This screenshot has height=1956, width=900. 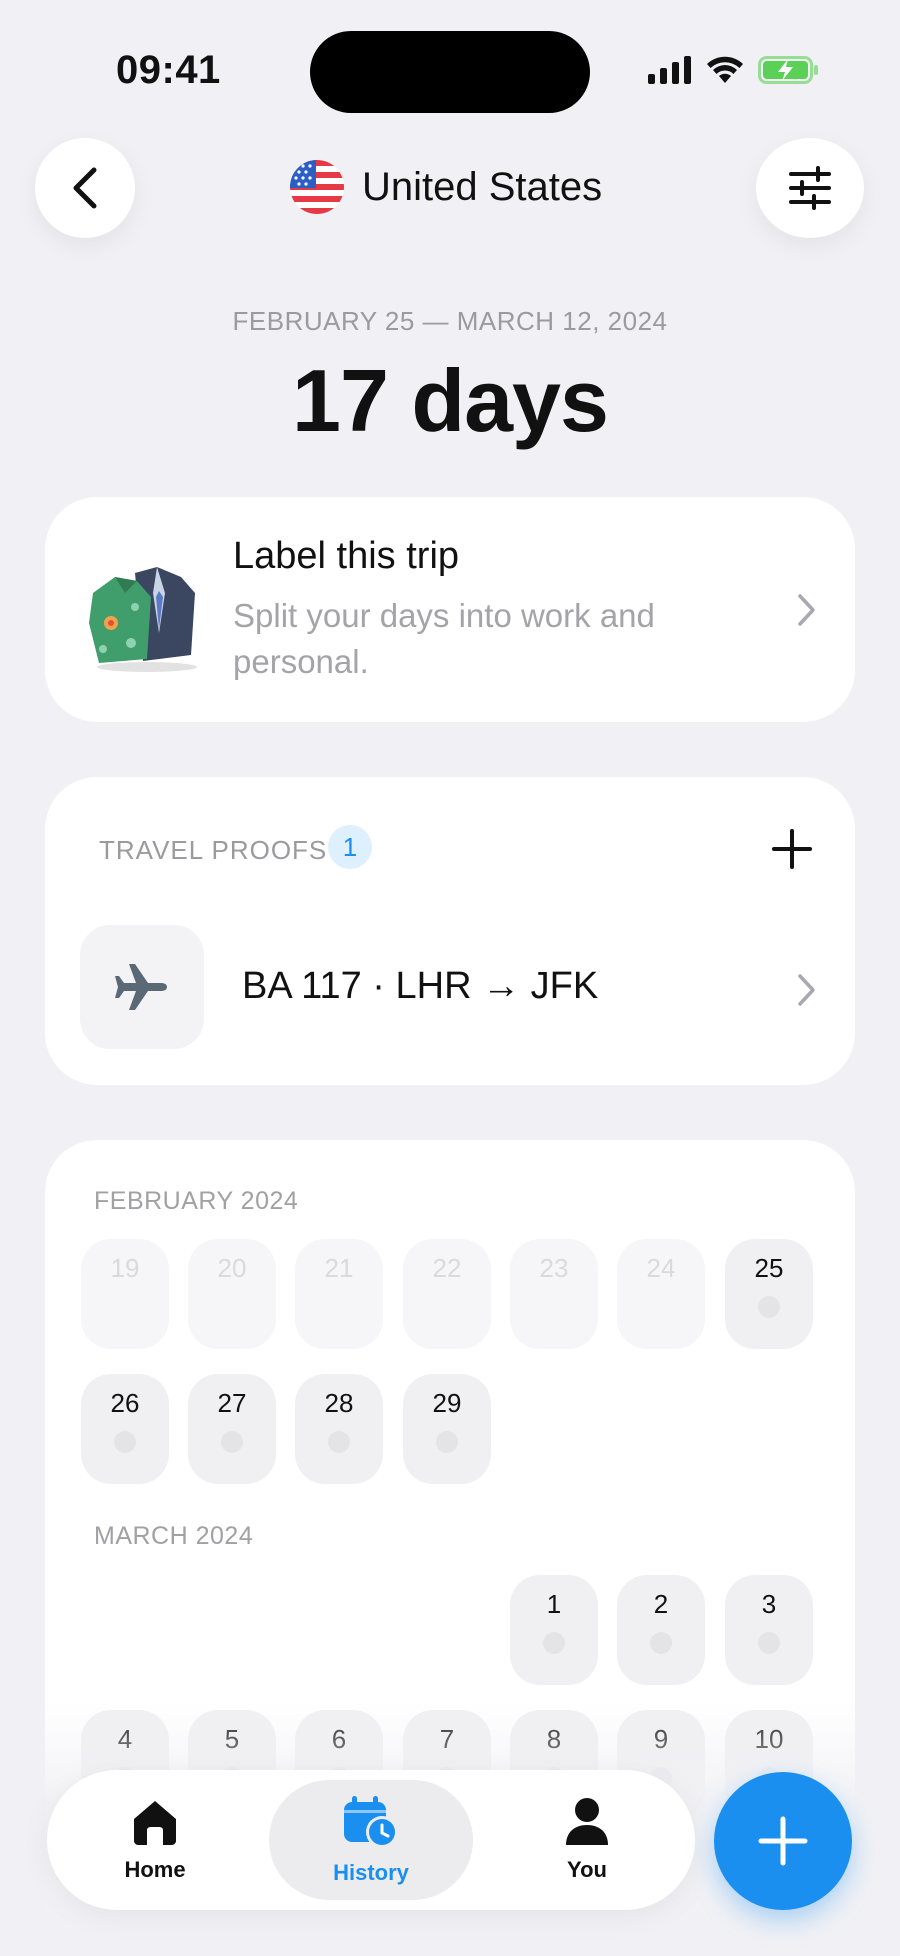 What do you see at coordinates (661, 1630) in the screenshot?
I see `calendar-day: 2` at bounding box center [661, 1630].